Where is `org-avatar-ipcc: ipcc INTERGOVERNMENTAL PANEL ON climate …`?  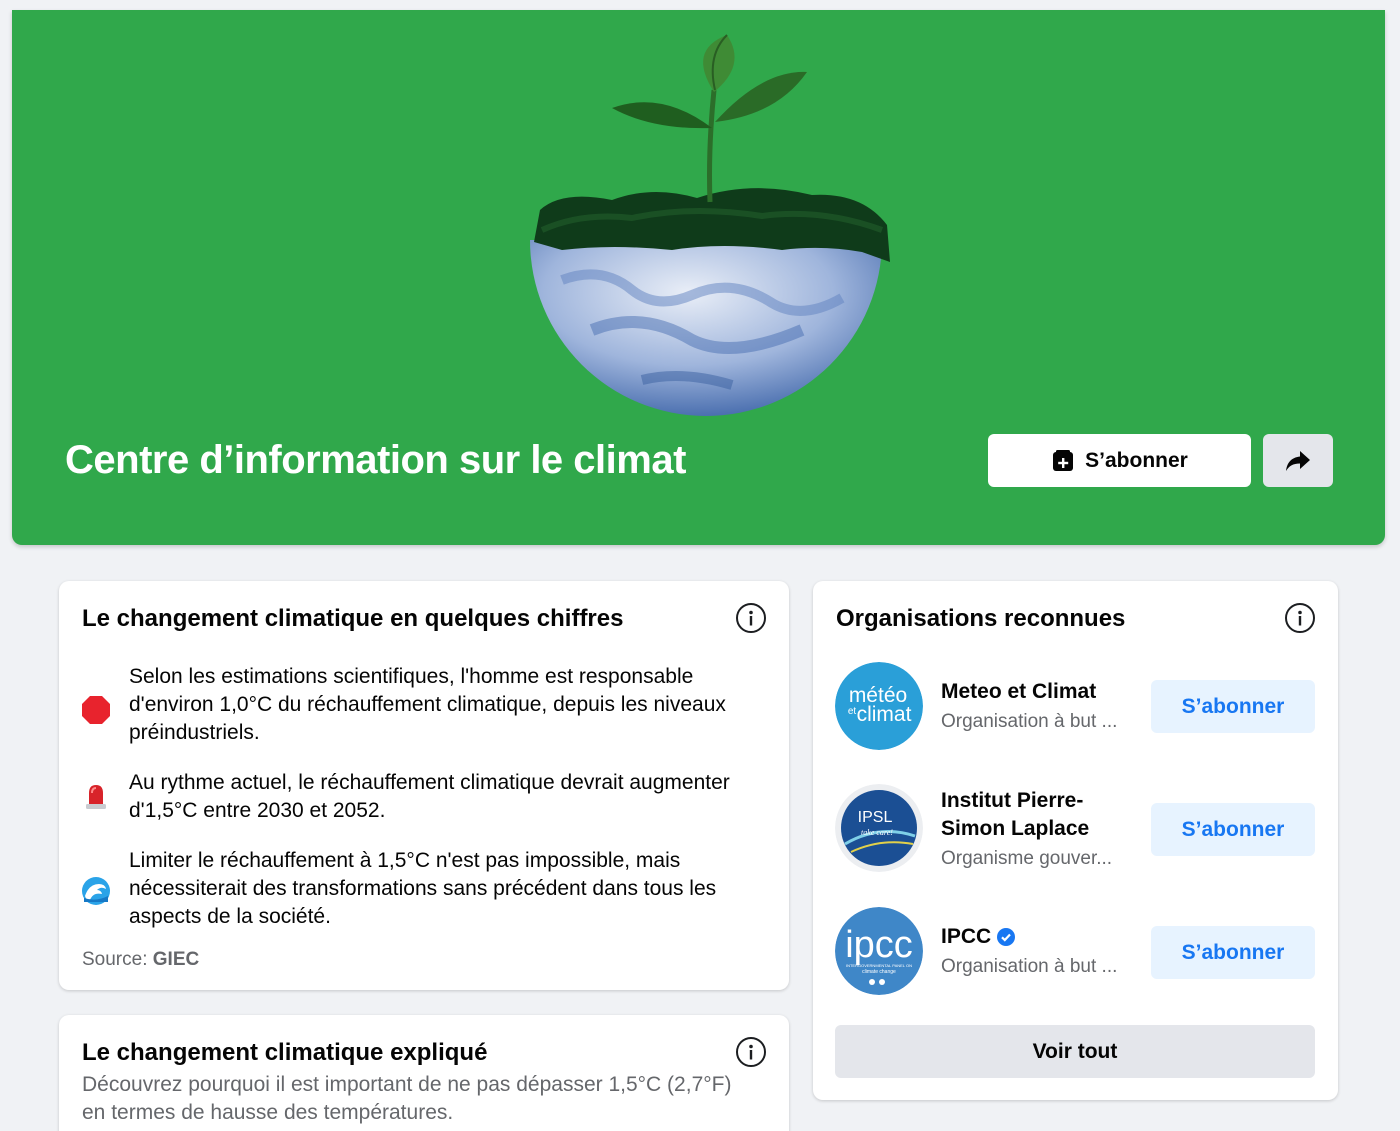 org-avatar-ipcc: ipcc INTERGOVERNMENTAL PANEL ON climate … is located at coordinates (879, 951).